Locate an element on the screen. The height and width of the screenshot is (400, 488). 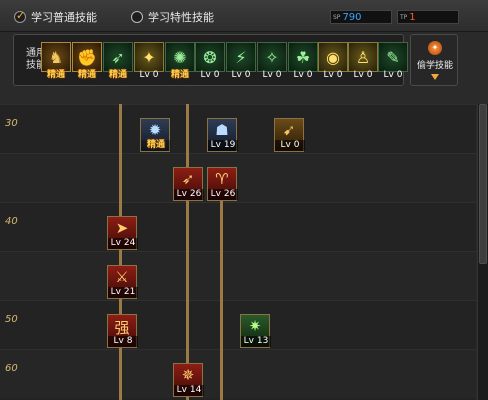
skill-glyph-icon: ❂ is located at coordinates (210, 57).